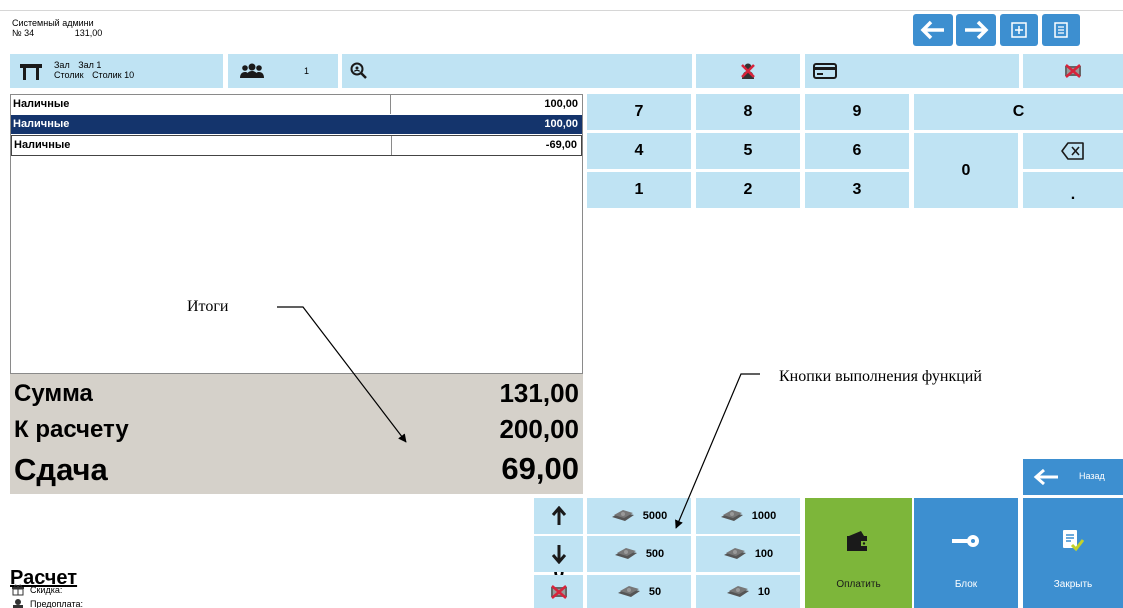 This screenshot has height=608, width=1123. I want to click on sum-value: 131,00, so click(539, 393).